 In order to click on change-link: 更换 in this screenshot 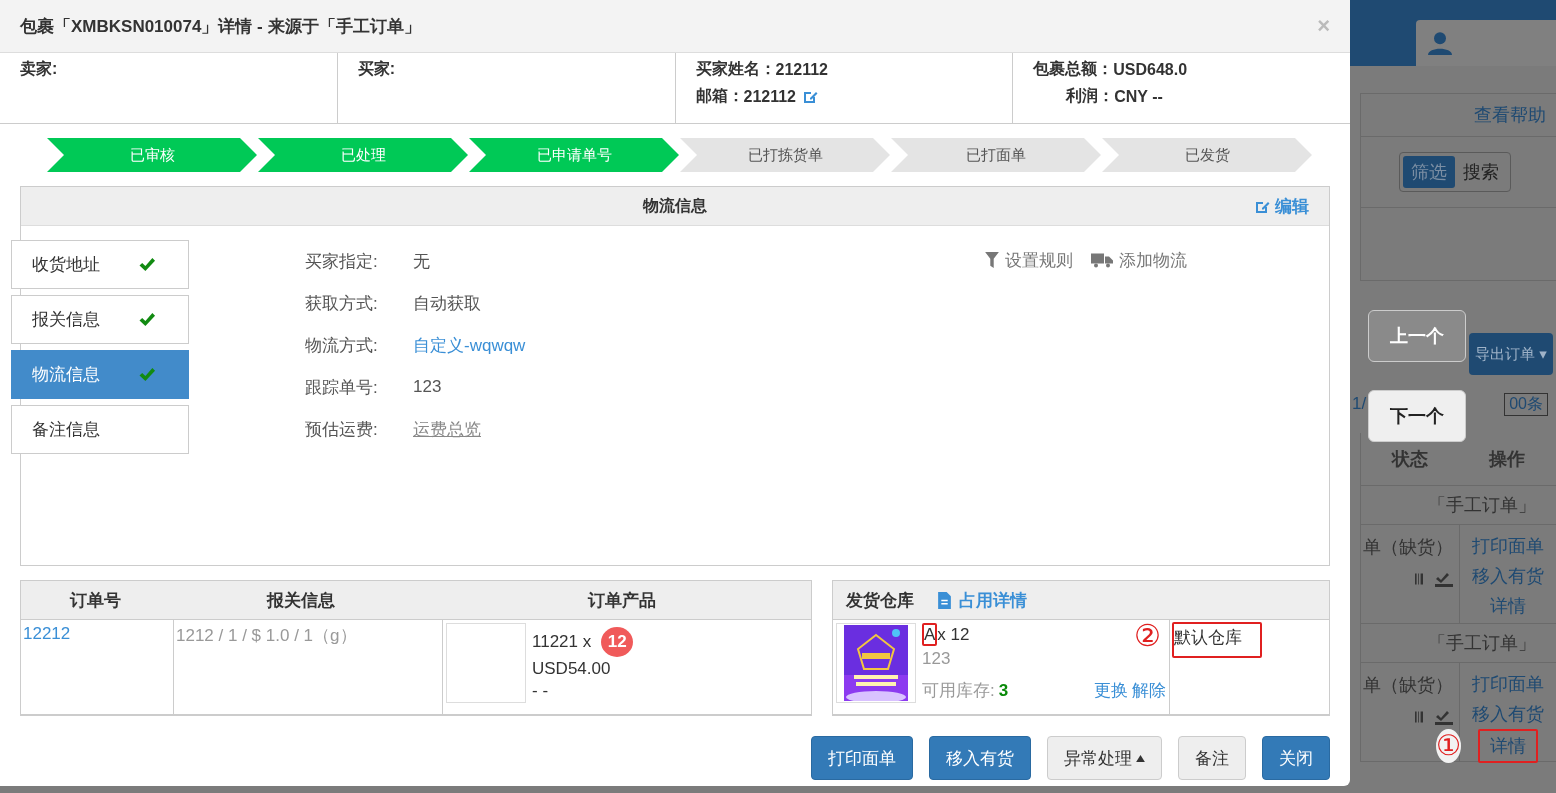, I will do `click(1111, 690)`.